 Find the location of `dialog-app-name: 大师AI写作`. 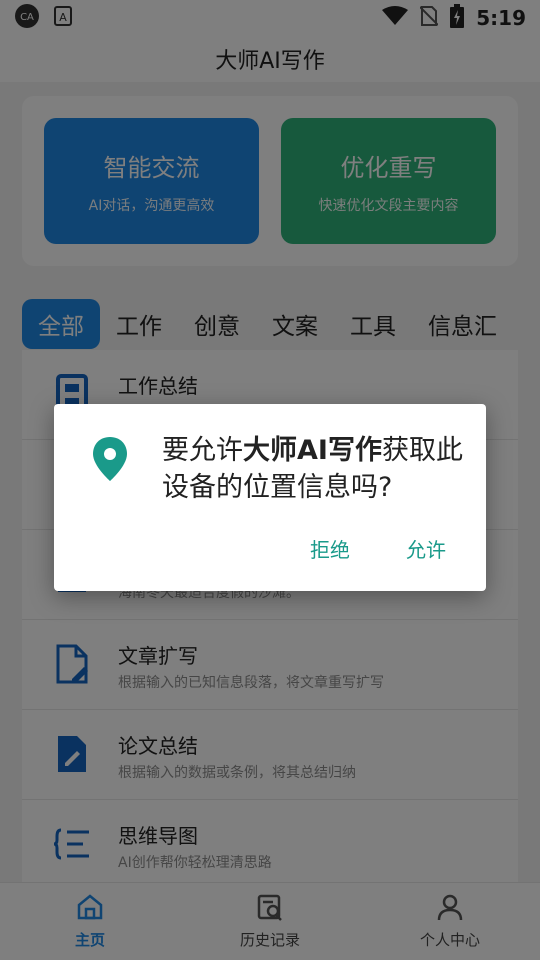

dialog-app-name: 大师AI写作 is located at coordinates (312, 450).